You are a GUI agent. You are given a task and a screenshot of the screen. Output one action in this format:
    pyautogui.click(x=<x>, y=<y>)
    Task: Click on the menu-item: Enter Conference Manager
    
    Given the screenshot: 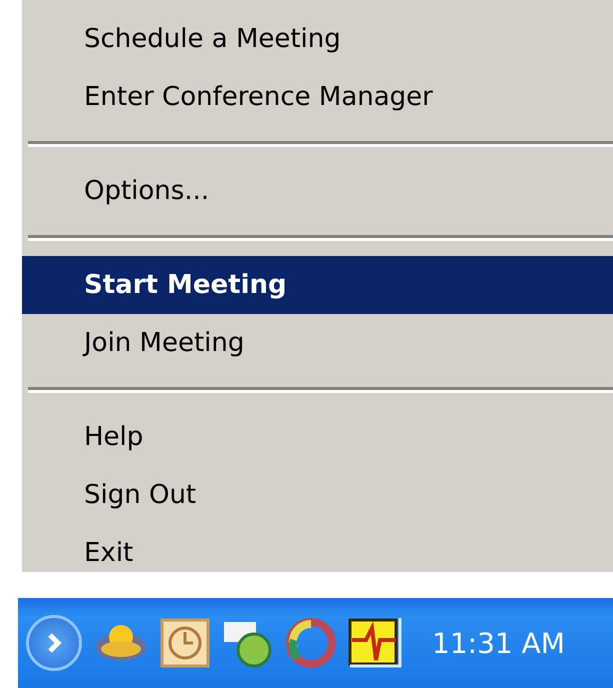 What is the action you would take?
    pyautogui.click(x=317, y=97)
    